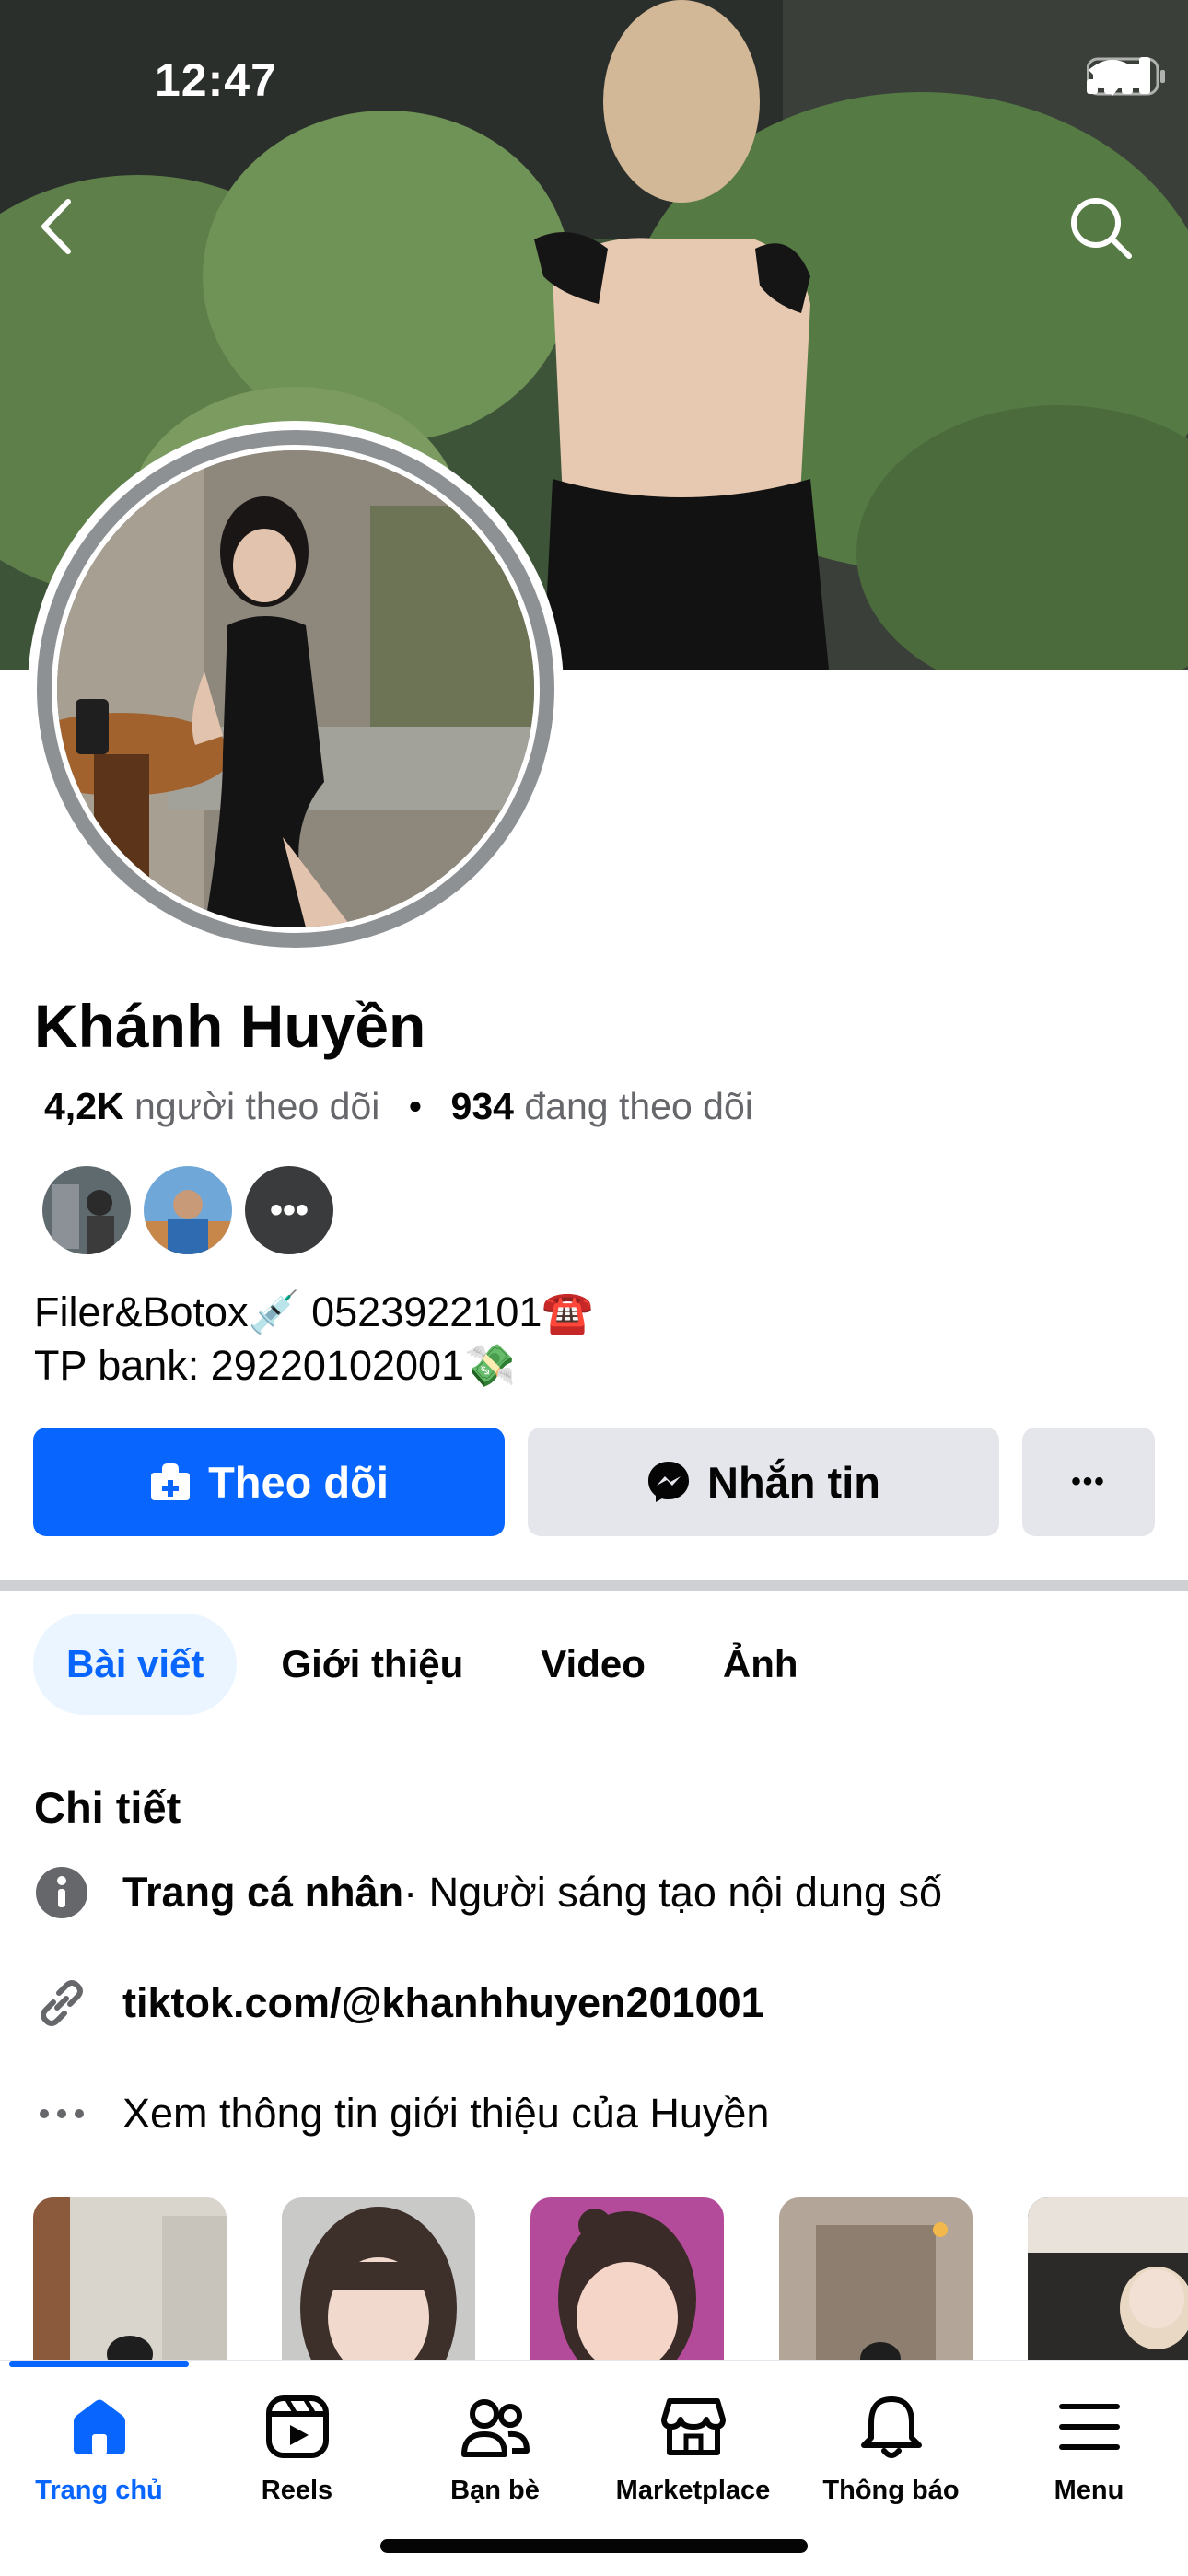  Describe the element at coordinates (61, 1893) in the screenshot. I see `info-icon` at that location.